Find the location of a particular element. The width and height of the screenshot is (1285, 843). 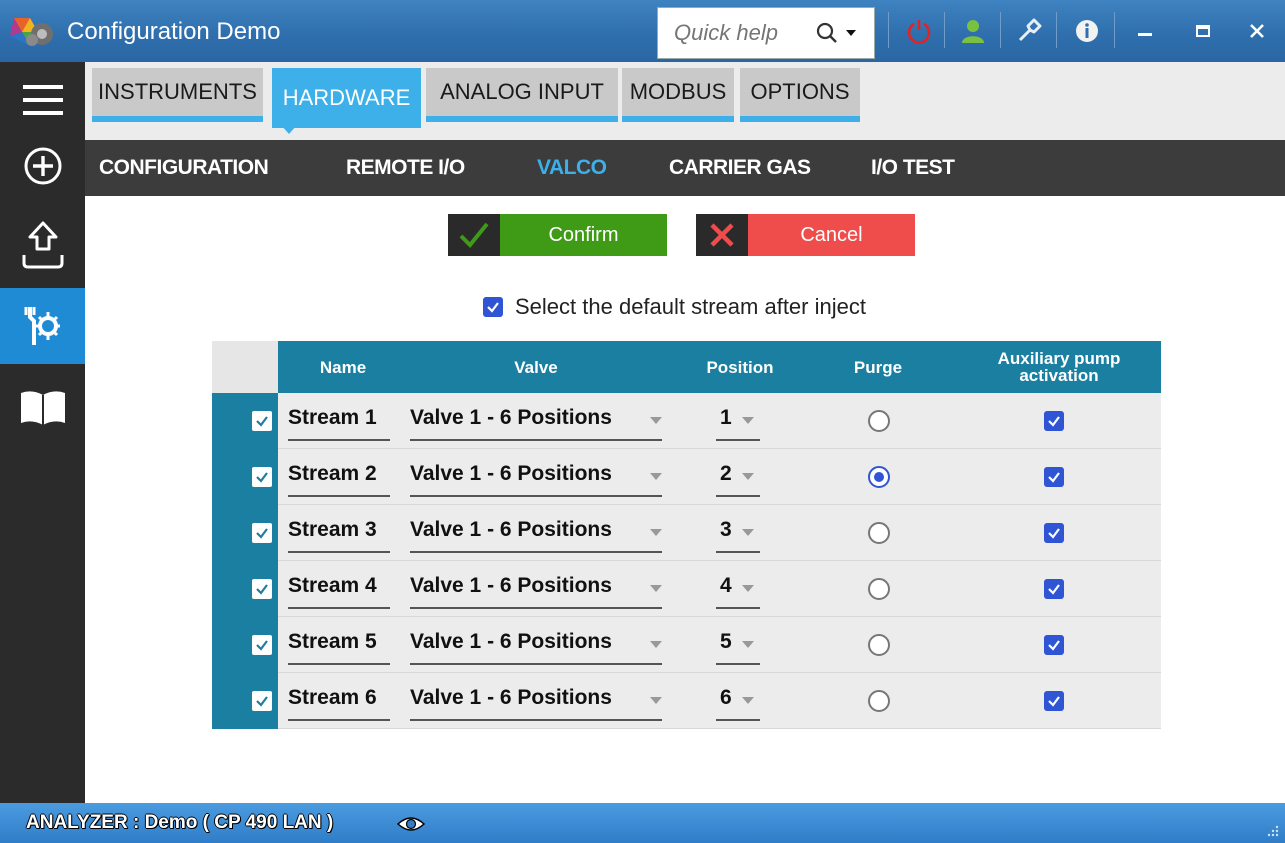

quick-help-input is located at coordinates (741, 33).